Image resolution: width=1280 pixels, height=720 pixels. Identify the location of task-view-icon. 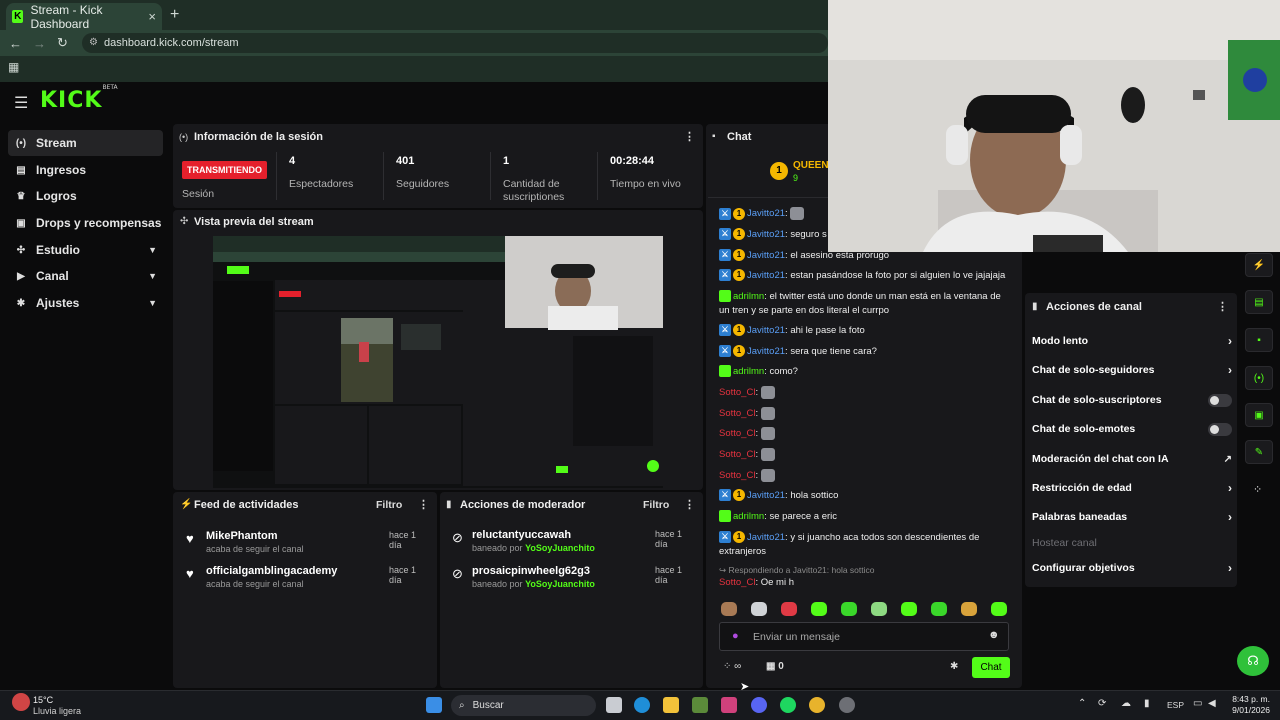
(614, 705).